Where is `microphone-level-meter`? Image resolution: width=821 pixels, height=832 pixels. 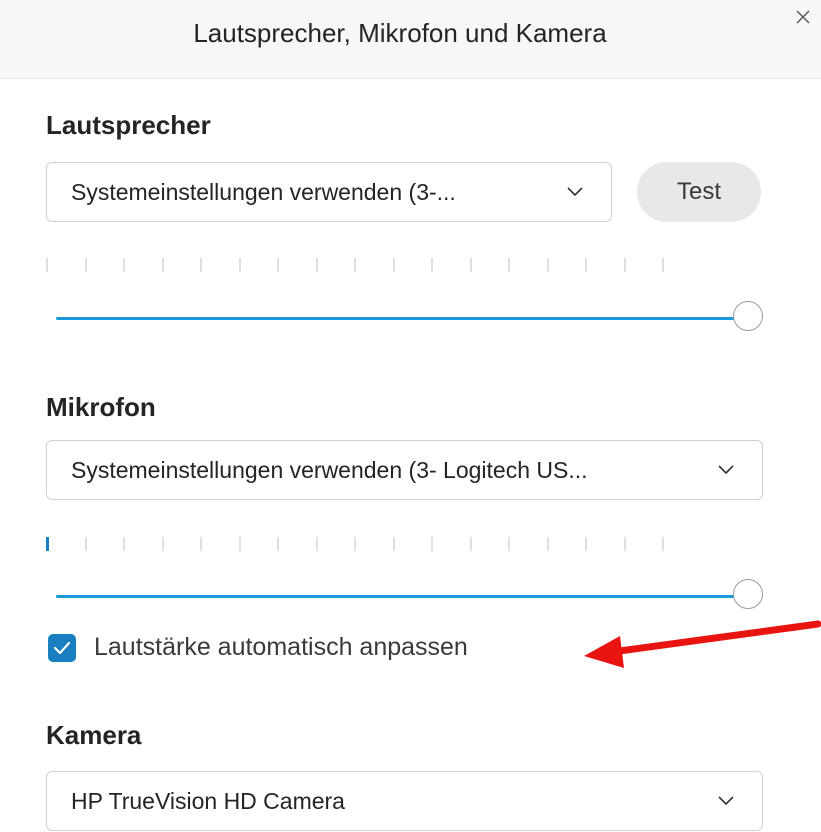
microphone-level-meter is located at coordinates (358, 545).